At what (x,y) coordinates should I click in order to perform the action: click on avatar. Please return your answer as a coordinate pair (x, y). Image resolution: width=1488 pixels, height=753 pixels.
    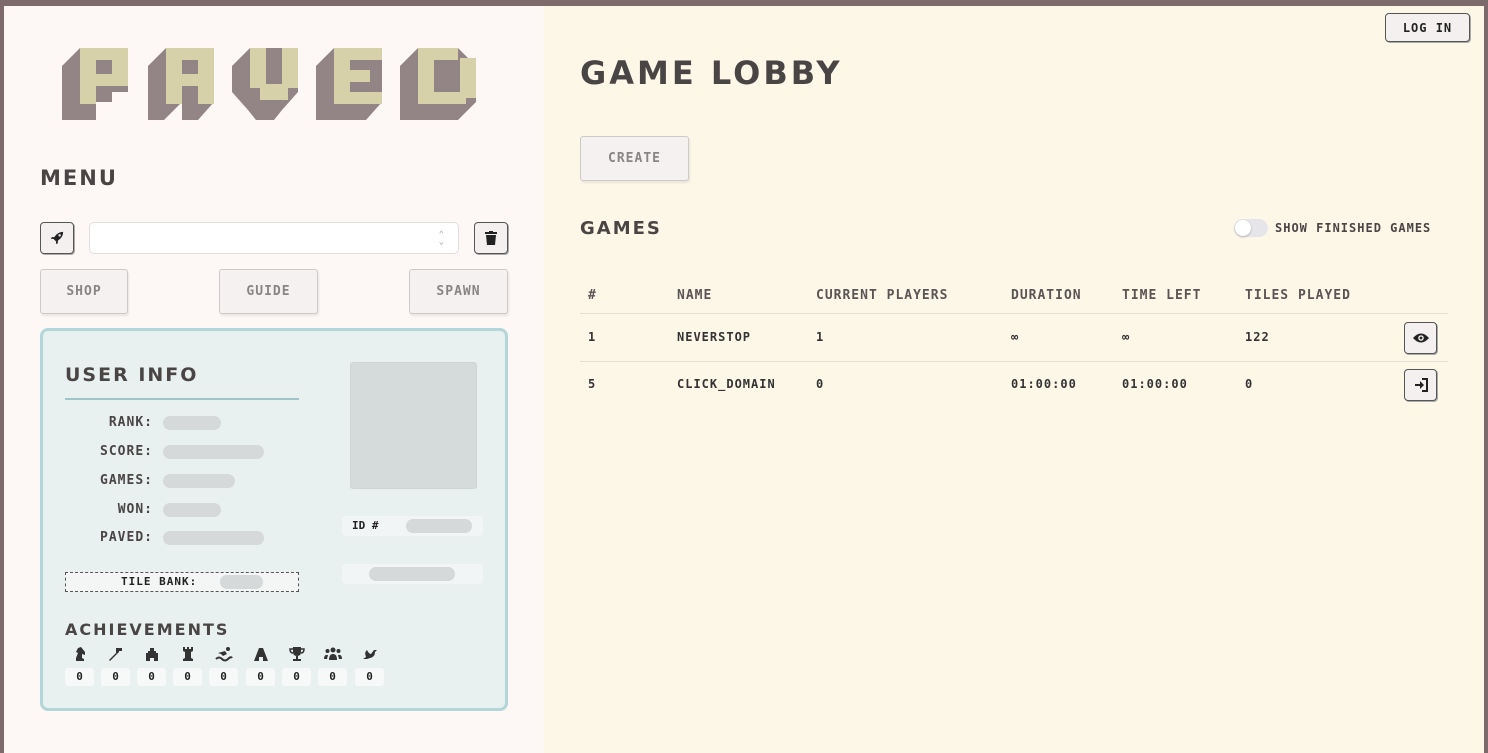
    Looking at the image, I should click on (413, 425).